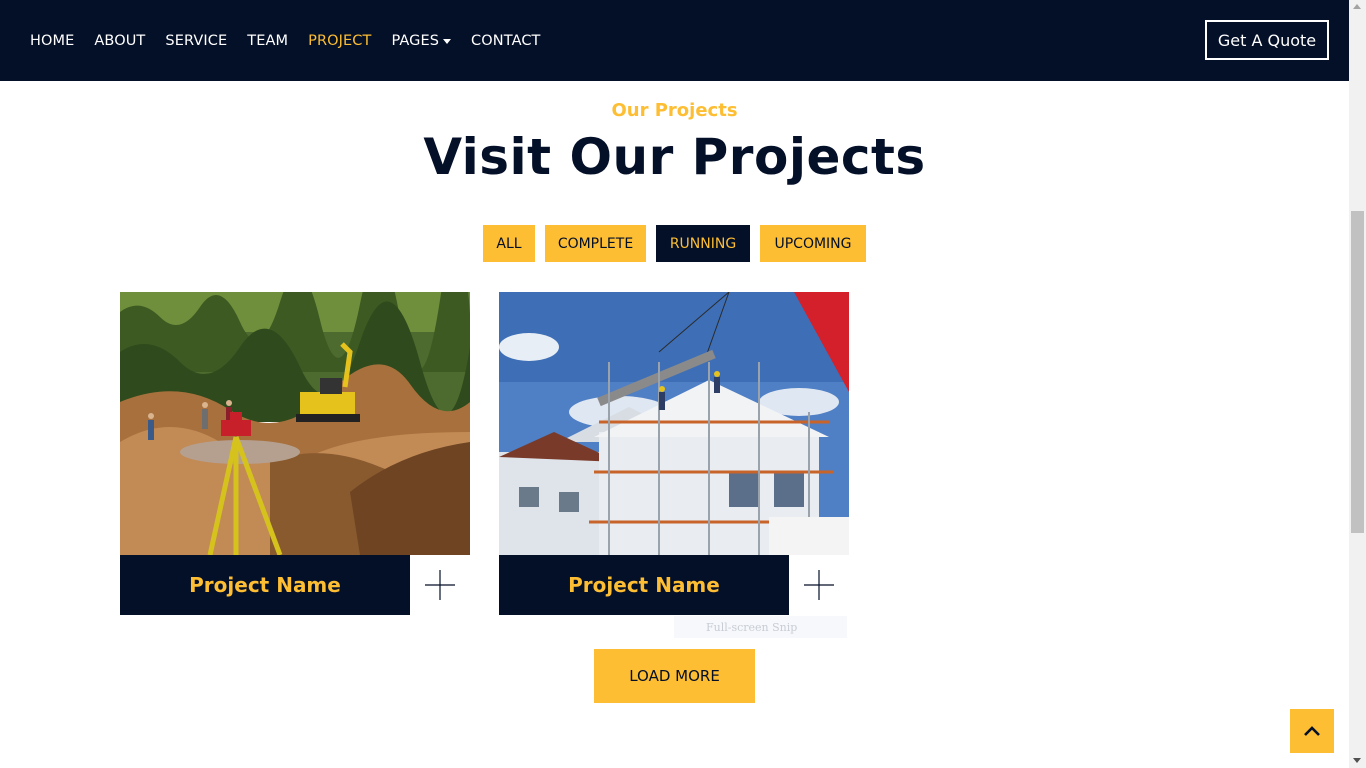 This screenshot has height=768, width=1366. Describe the element at coordinates (52, 41) in the screenshot. I see `nav-link-home: HOME` at that location.